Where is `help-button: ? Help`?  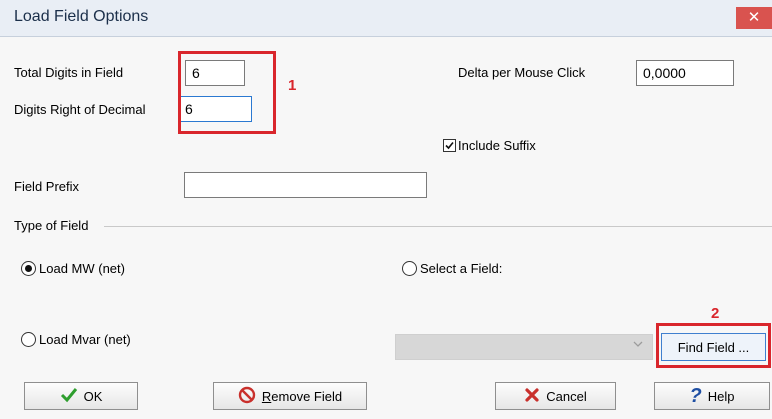
help-button: ? Help is located at coordinates (712, 396).